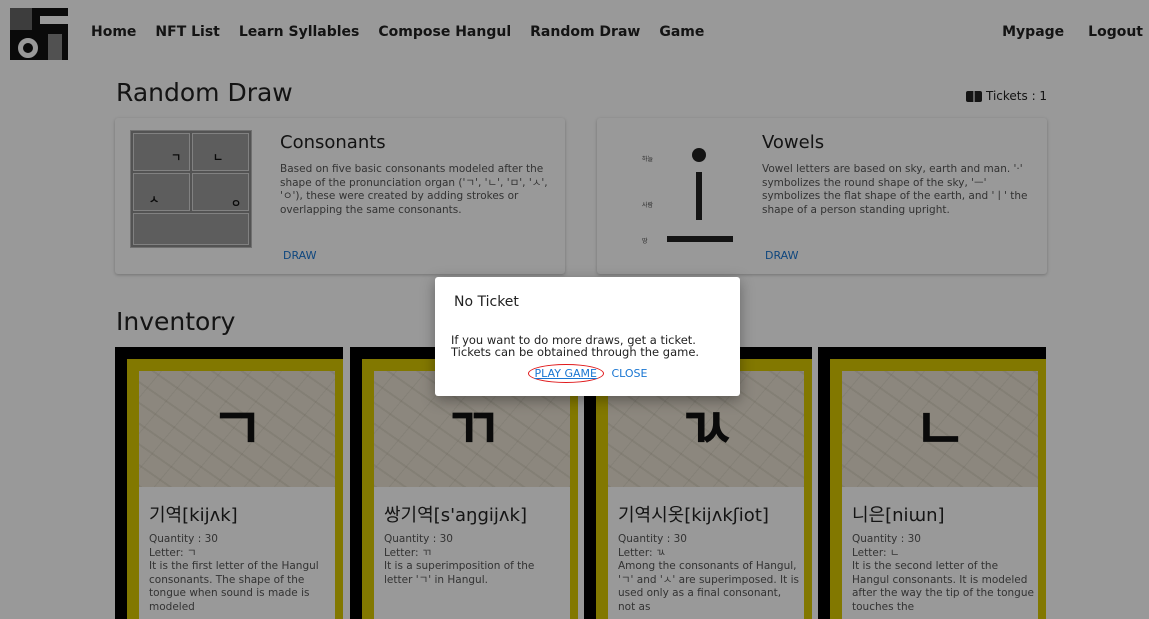  I want to click on play-game-button: PLAY GAME, so click(565, 373).